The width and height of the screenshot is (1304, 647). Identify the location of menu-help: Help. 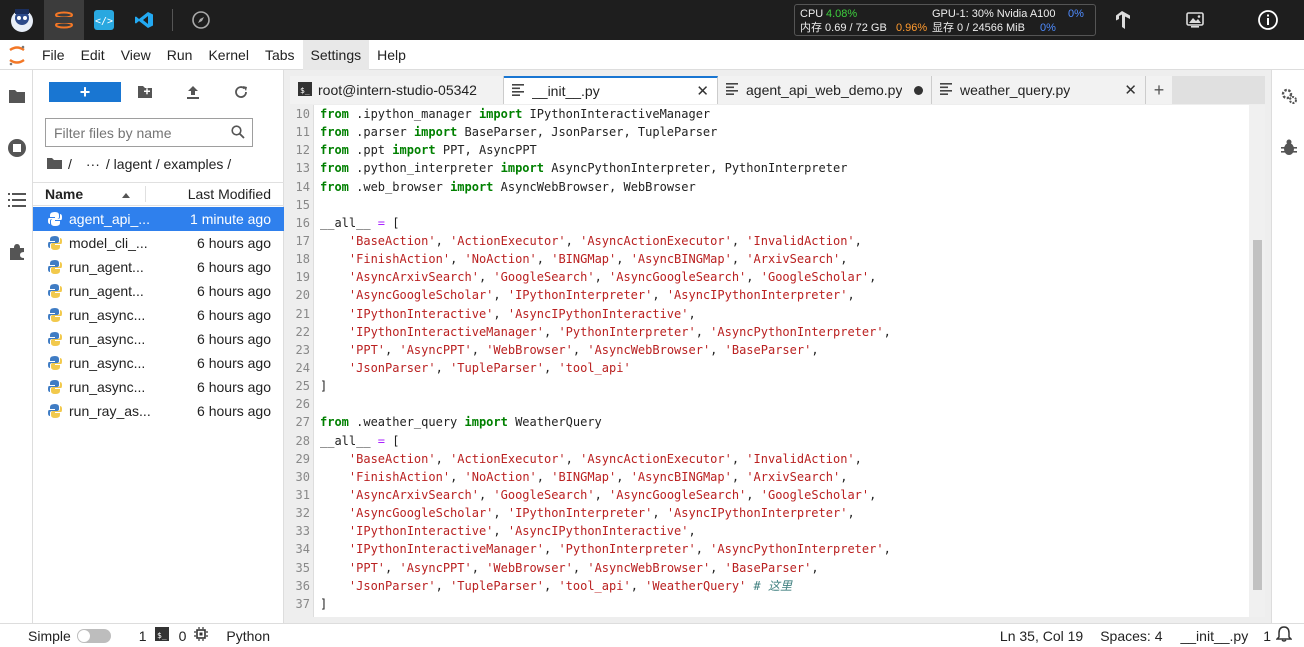
(391, 55).